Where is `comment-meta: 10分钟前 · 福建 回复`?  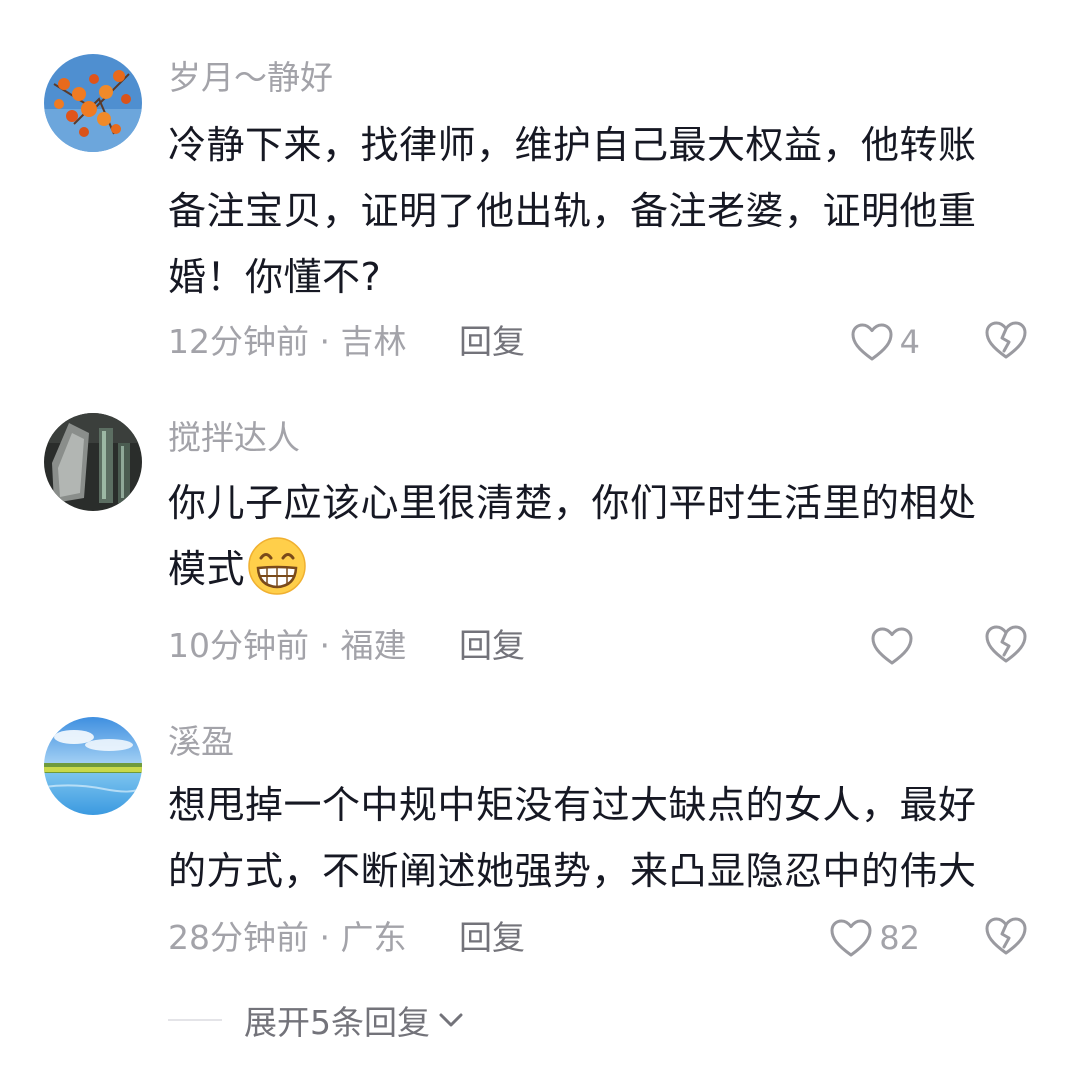 comment-meta: 10分钟前 · 福建 回复 is located at coordinates (346, 646).